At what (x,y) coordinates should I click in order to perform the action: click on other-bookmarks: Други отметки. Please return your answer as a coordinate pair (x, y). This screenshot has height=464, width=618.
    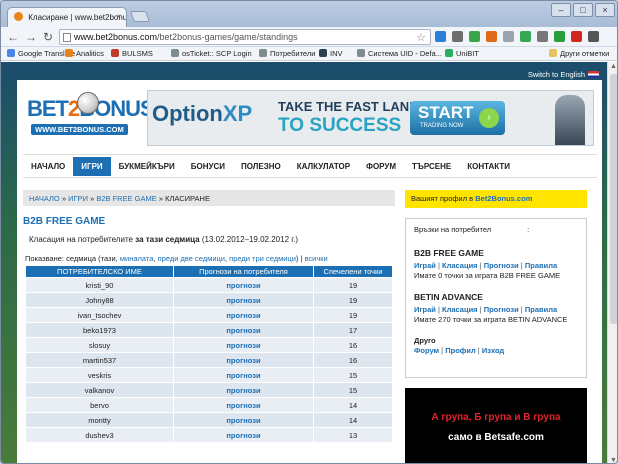
    Looking at the image, I should click on (579, 53).